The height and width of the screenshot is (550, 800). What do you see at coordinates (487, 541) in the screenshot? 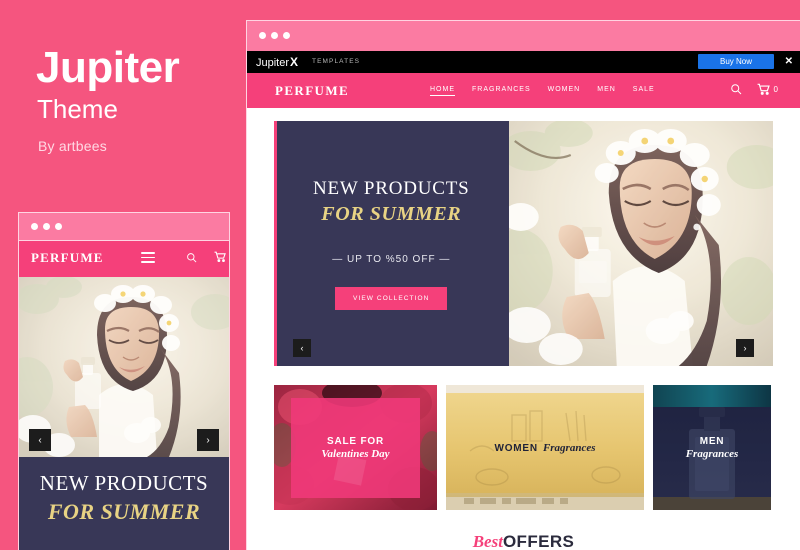
I see `section-heading-accent: Best` at bounding box center [487, 541].